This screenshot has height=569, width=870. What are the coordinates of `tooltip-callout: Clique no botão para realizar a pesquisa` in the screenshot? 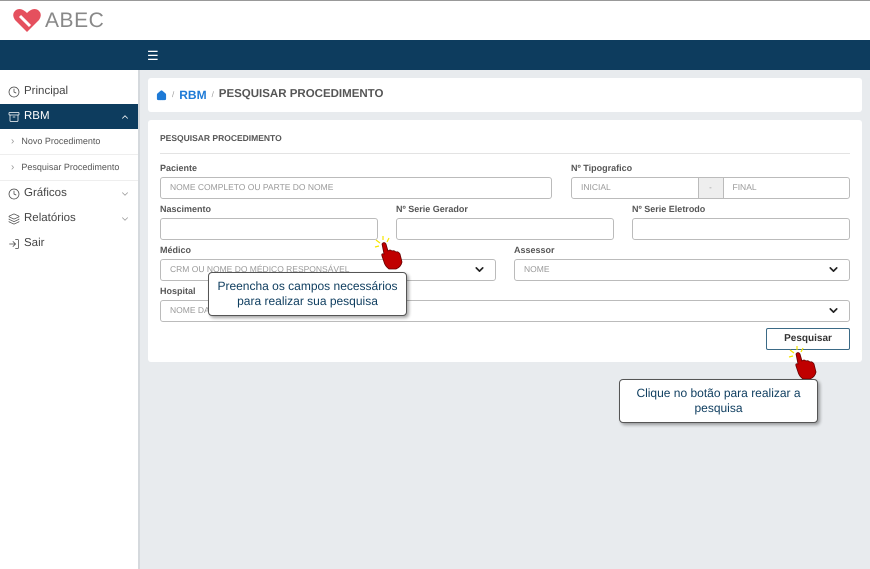 It's located at (718, 401).